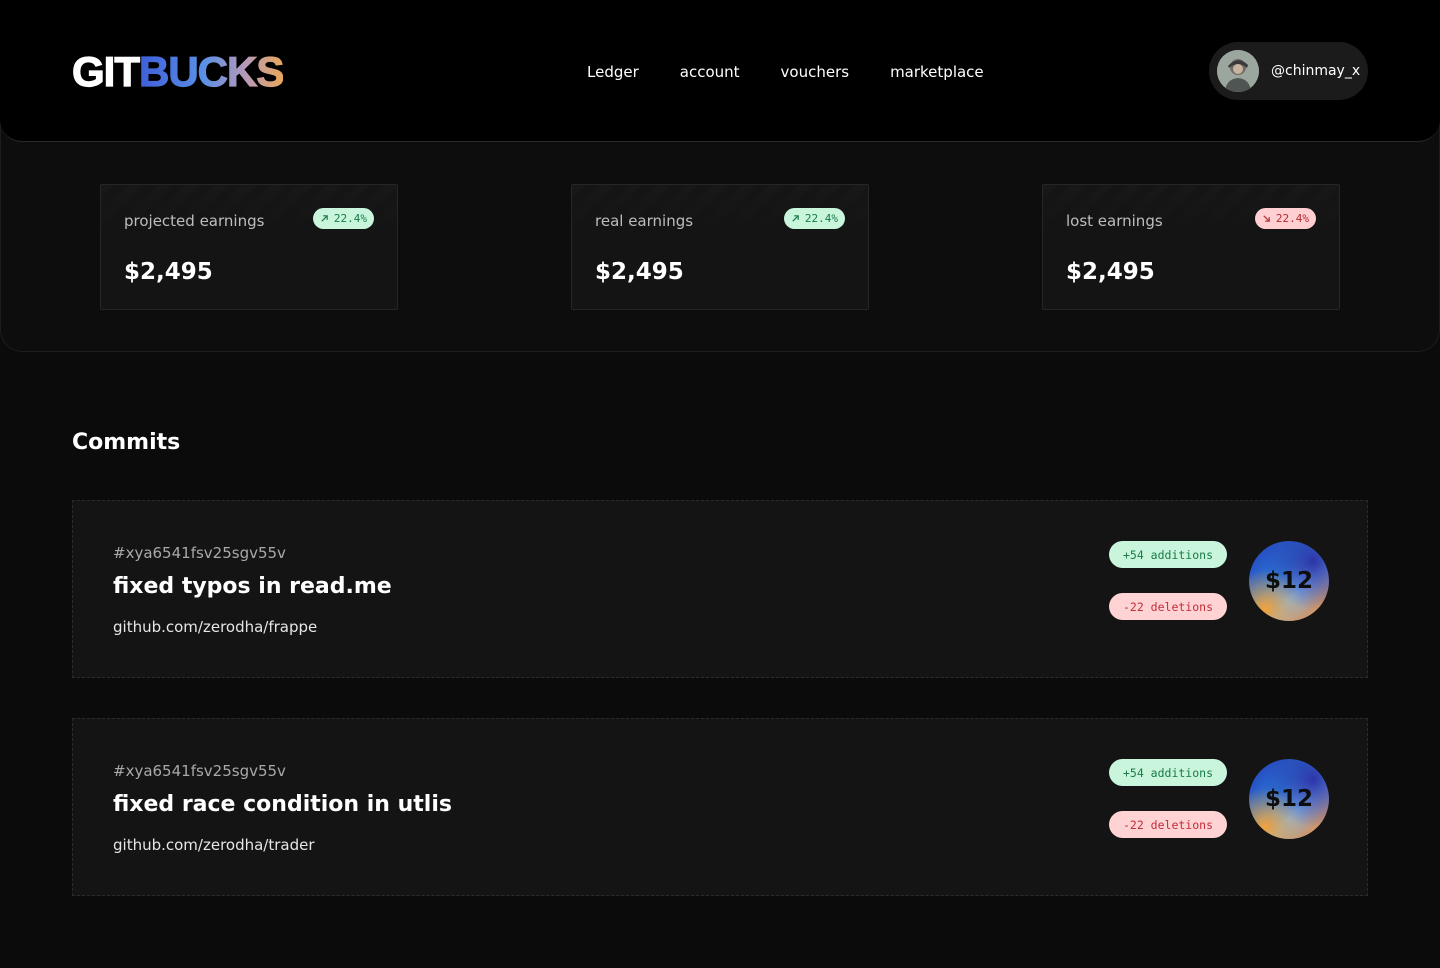 This screenshot has width=1440, height=968. I want to click on stat-card-real-earnings: real earnings 22.4% $2,495, so click(720, 247).